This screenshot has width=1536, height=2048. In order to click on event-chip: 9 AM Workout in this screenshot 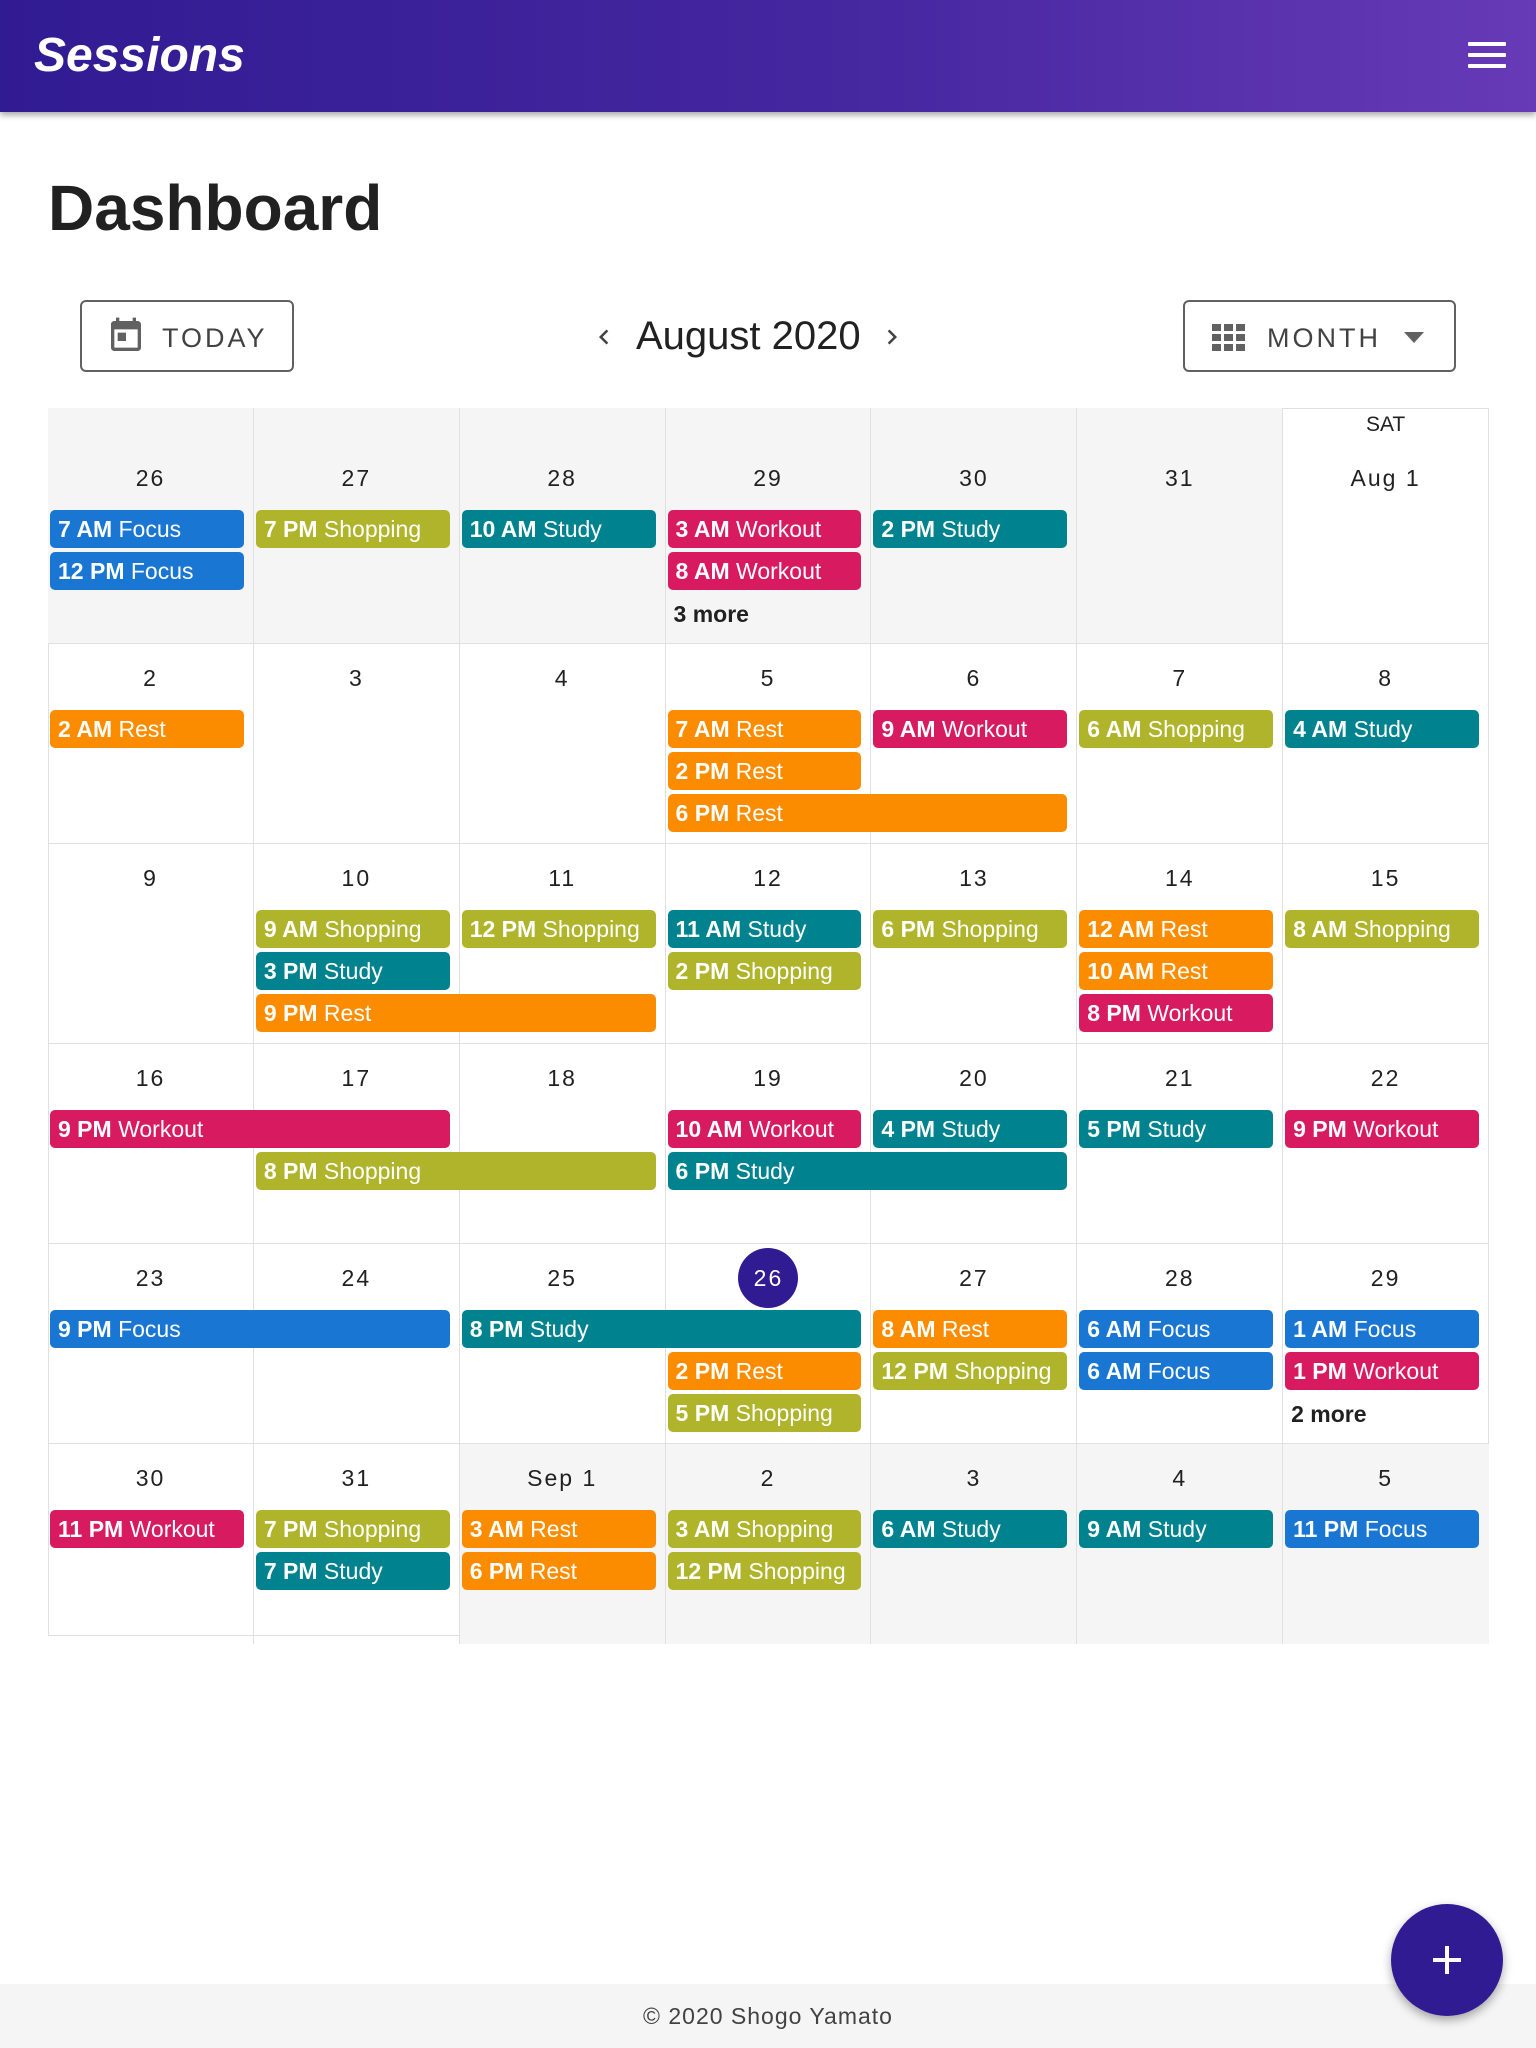, I will do `click(970, 729)`.